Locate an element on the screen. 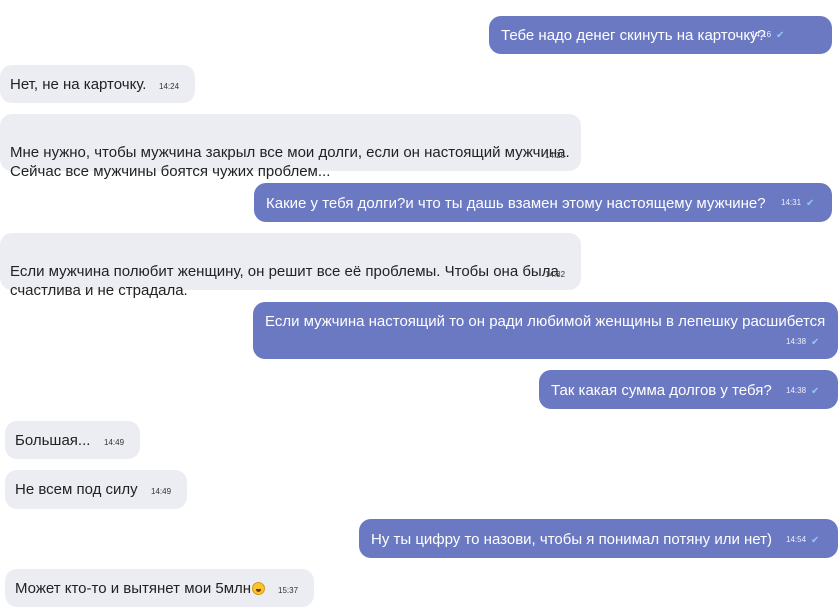 The height and width of the screenshot is (614, 838). rofl-face-emoji-icon is located at coordinates (259, 588).